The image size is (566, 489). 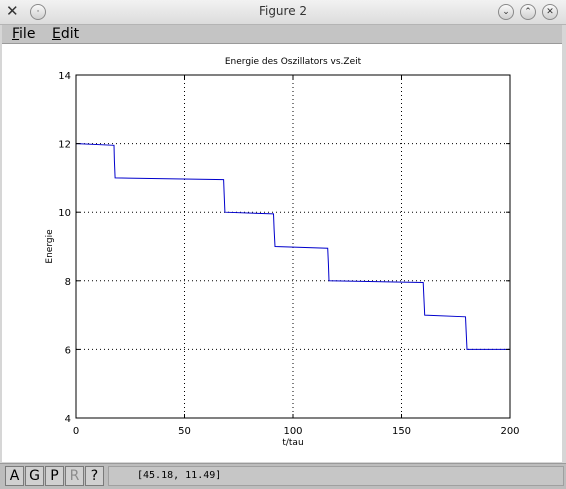 I want to click on menu-file-label: ile, so click(x=27, y=34).